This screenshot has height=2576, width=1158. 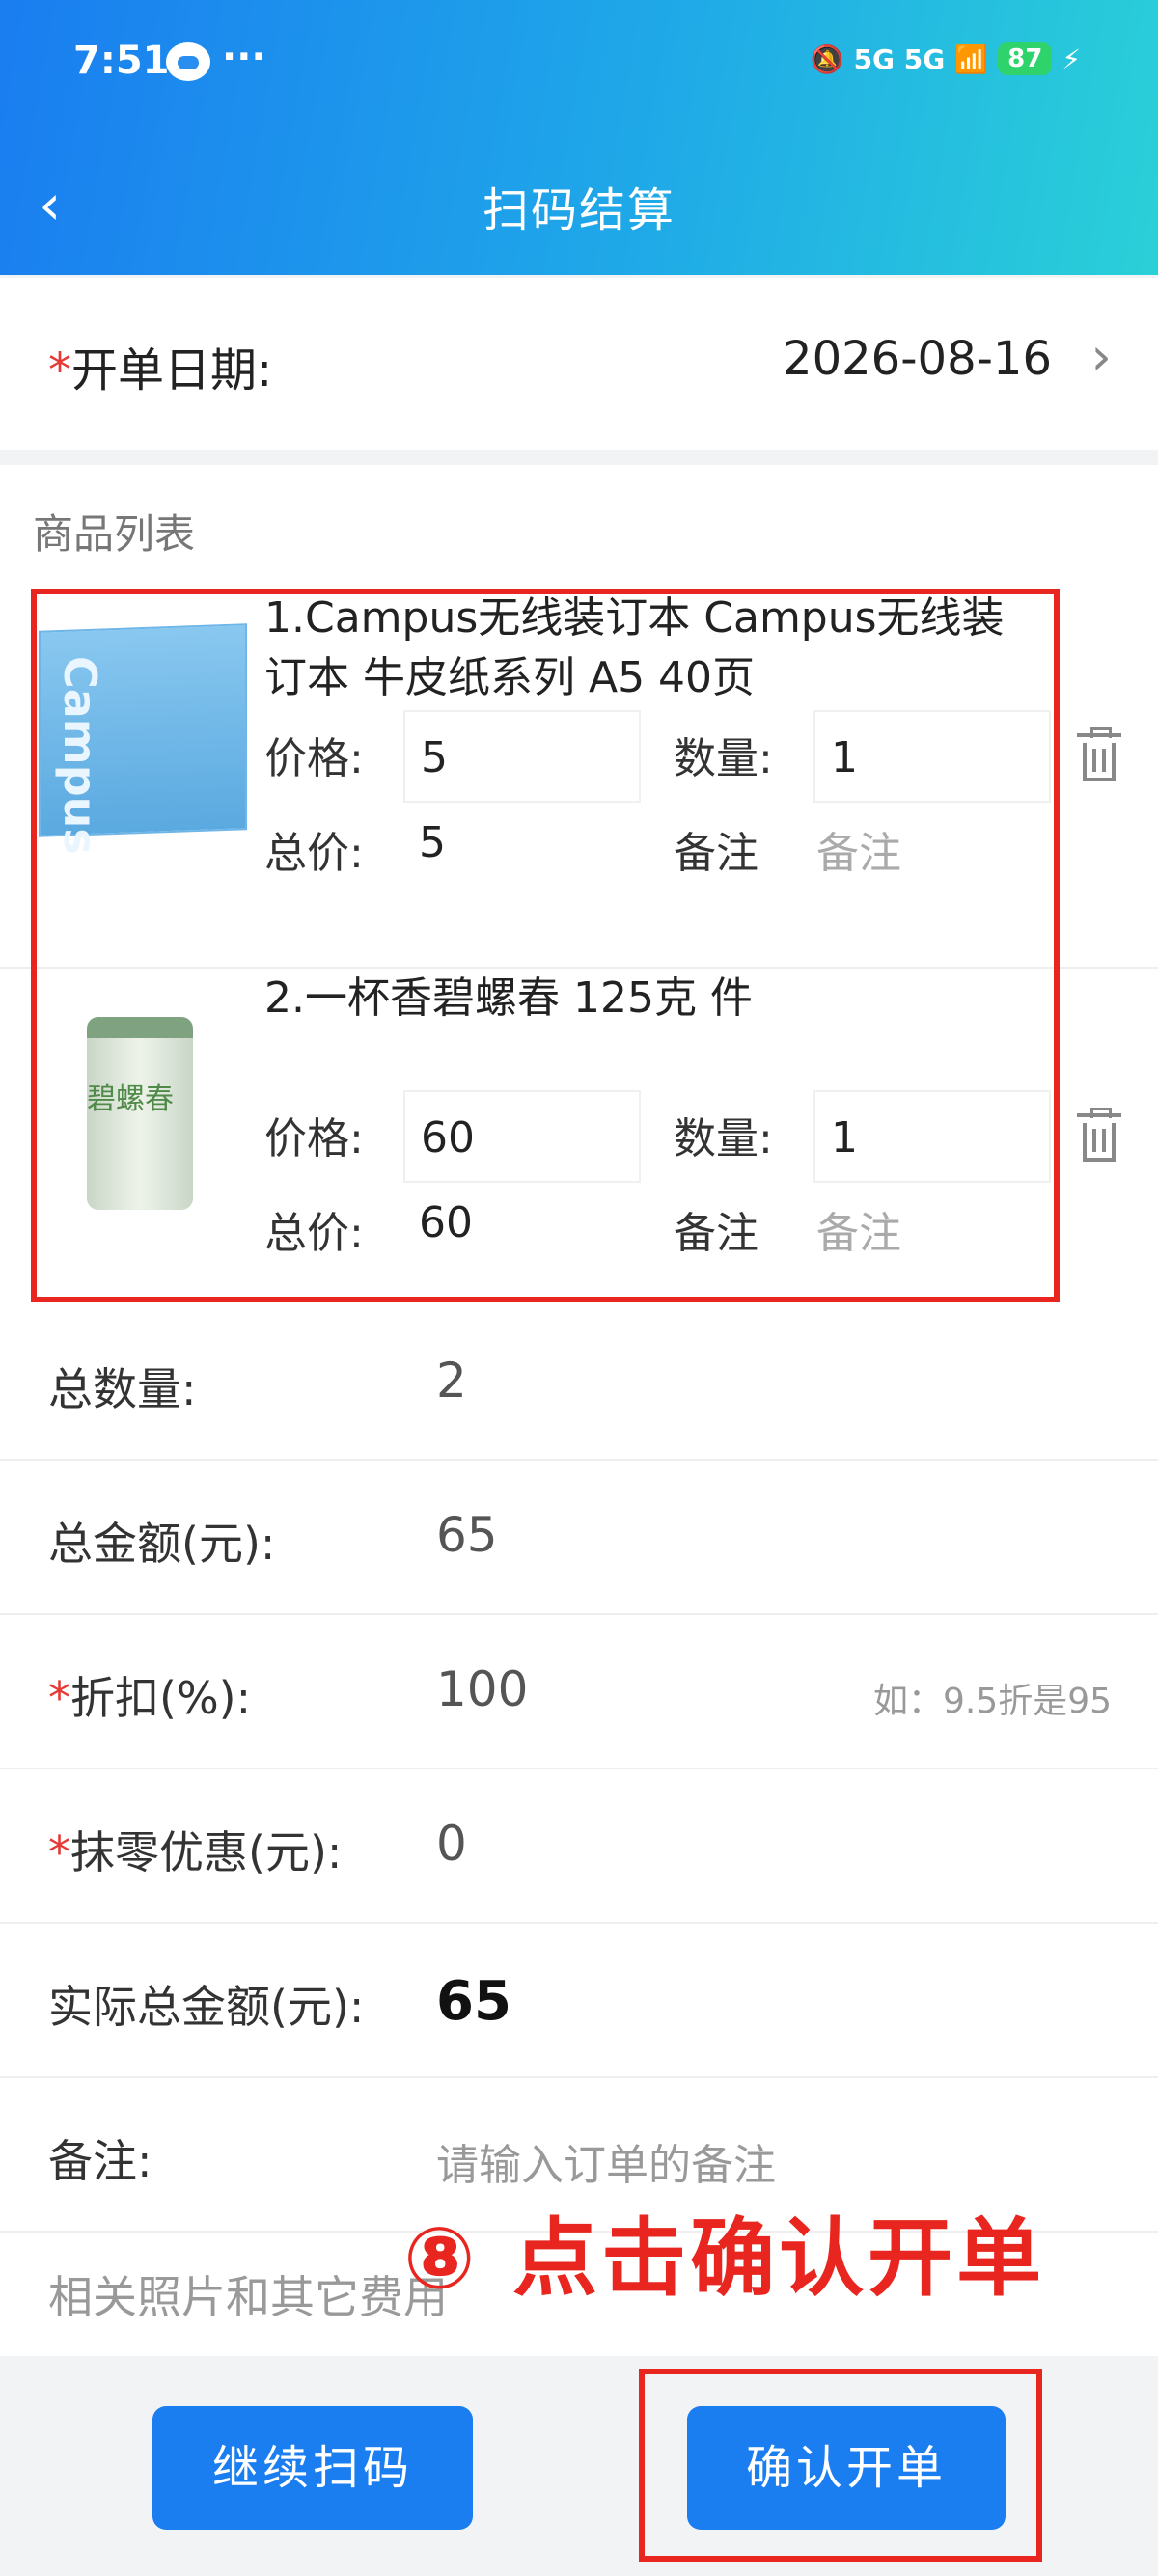 What do you see at coordinates (579, 364) in the screenshot?
I see `order-date-row: *开单日期: 2026-08-16 ›` at bounding box center [579, 364].